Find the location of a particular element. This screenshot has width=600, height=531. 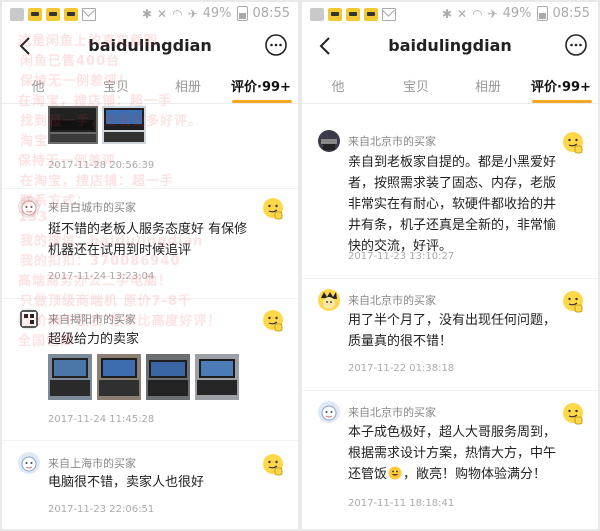

watermark-line: 淘宝 is located at coordinates (34, 141).